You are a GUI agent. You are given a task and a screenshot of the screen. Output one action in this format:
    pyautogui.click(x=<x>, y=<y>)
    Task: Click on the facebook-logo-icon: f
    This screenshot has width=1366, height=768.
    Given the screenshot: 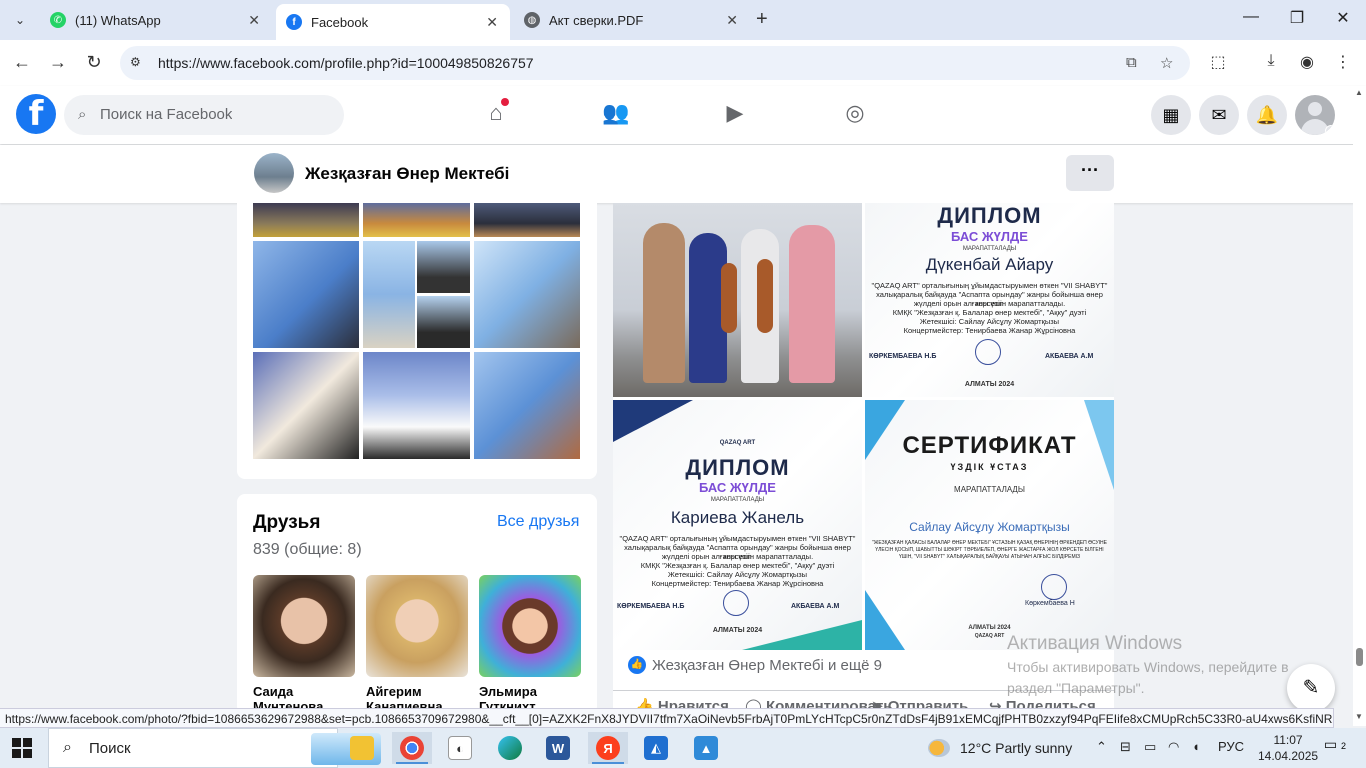 What is the action you would take?
    pyautogui.click(x=36, y=114)
    